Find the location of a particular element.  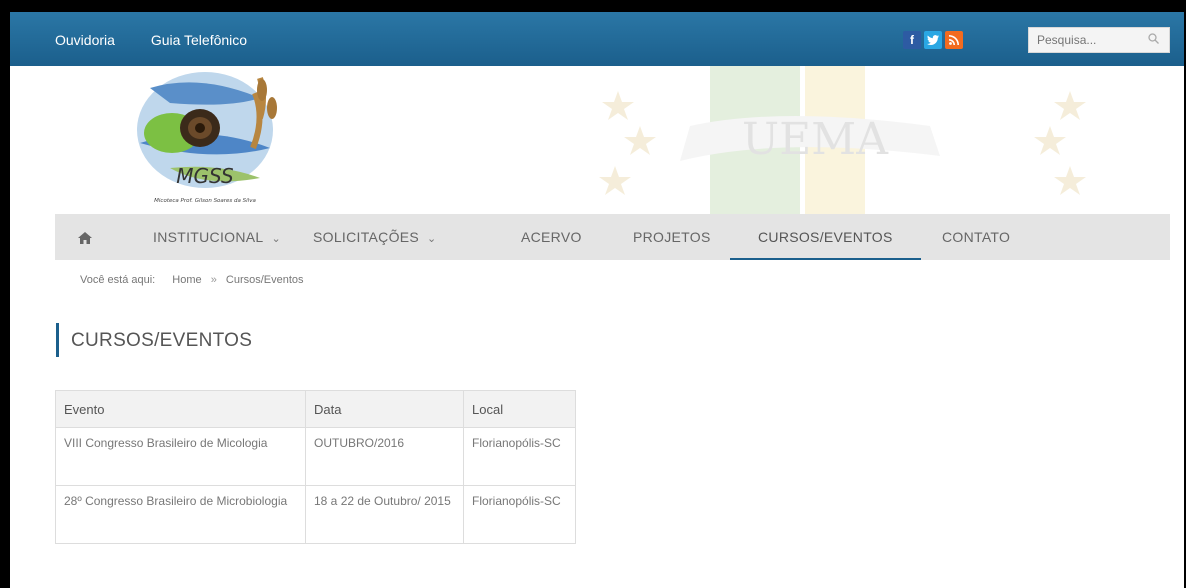

search-icon is located at coordinates (1153, 40).